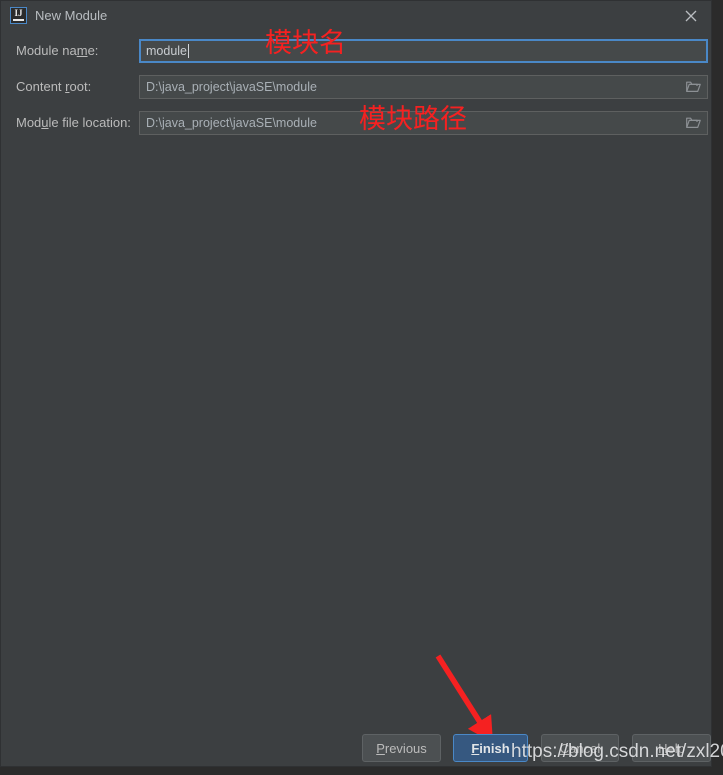 This screenshot has width=723, height=775. I want to click on intellij-idea-icon: IJ, so click(18, 15).